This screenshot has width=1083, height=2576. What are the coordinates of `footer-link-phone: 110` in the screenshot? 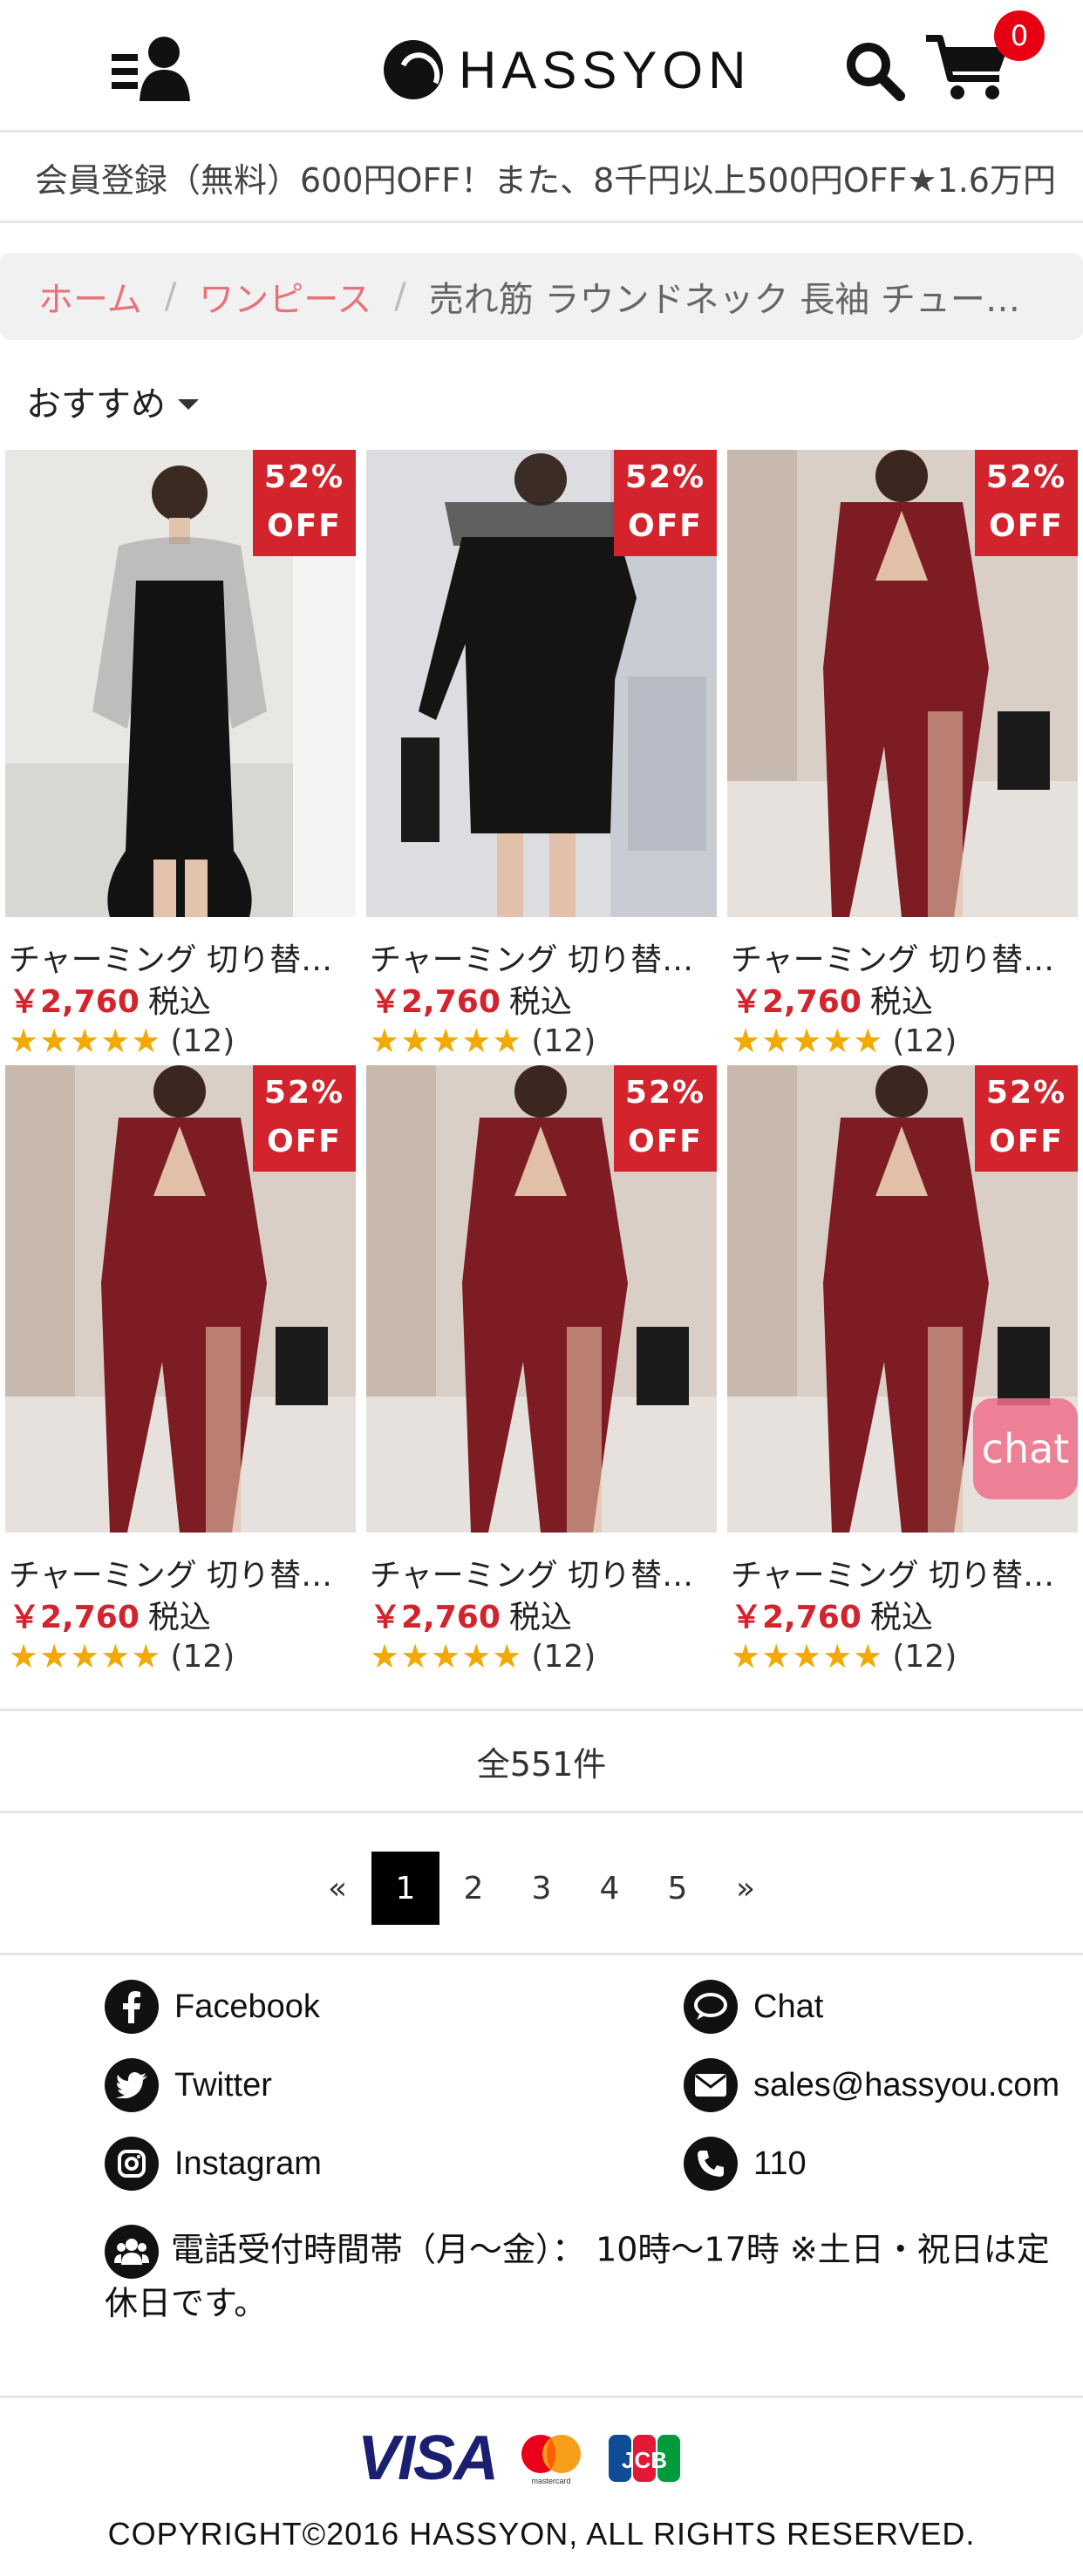 It's located at (745, 2164).